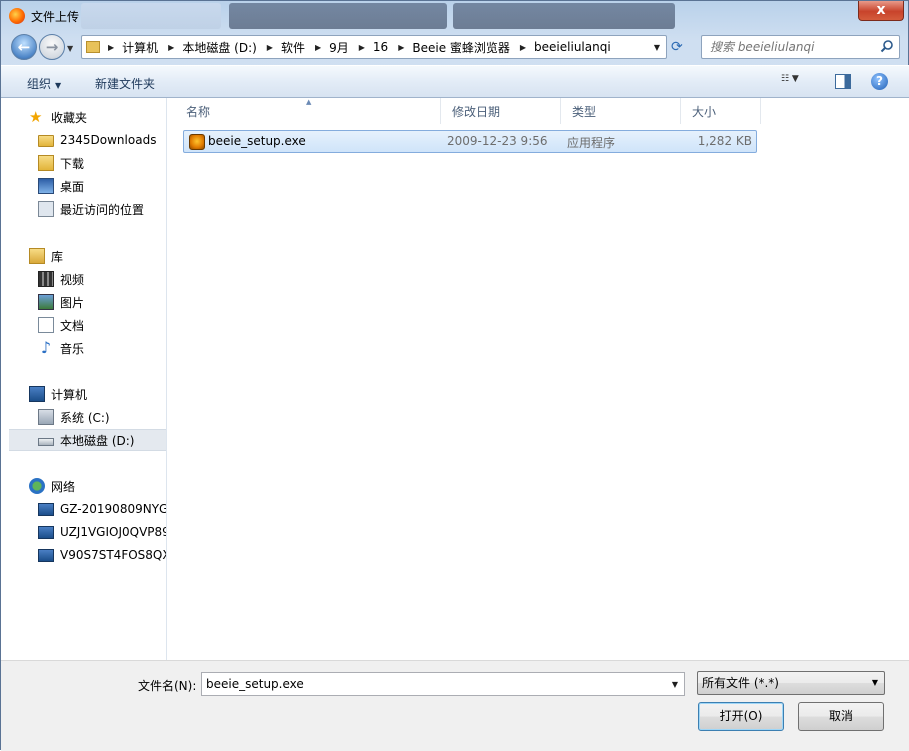 This screenshot has height=751, width=909. I want to click on sidebar-item-system-drive: 系统 (C:), so click(83, 417).